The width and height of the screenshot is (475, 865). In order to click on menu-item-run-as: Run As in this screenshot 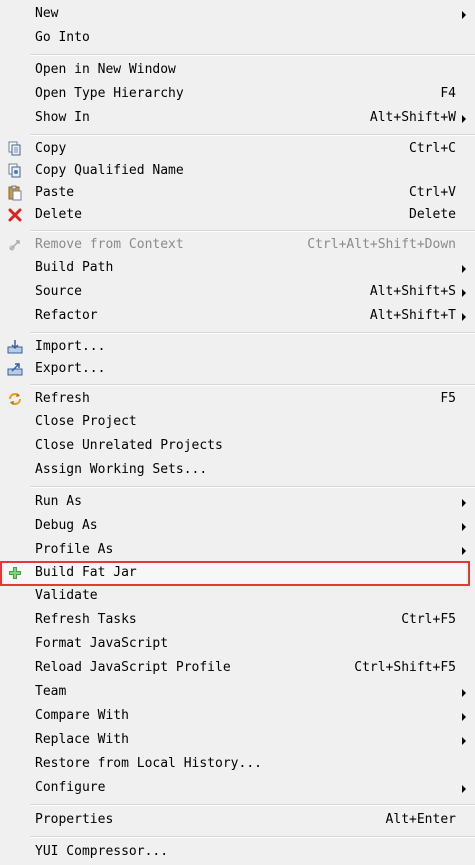, I will do `click(237, 503)`.